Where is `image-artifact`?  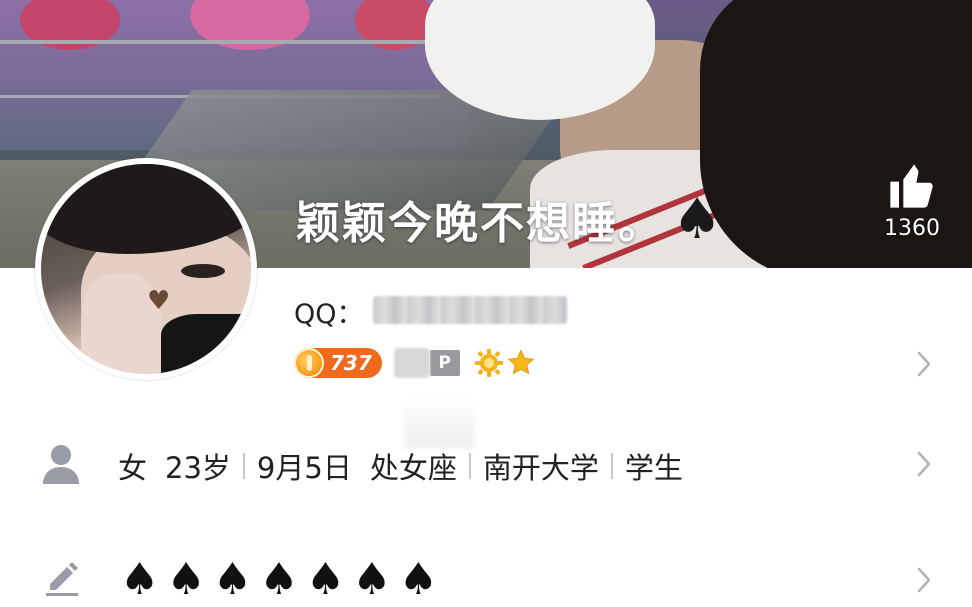 image-artifact is located at coordinates (439, 423).